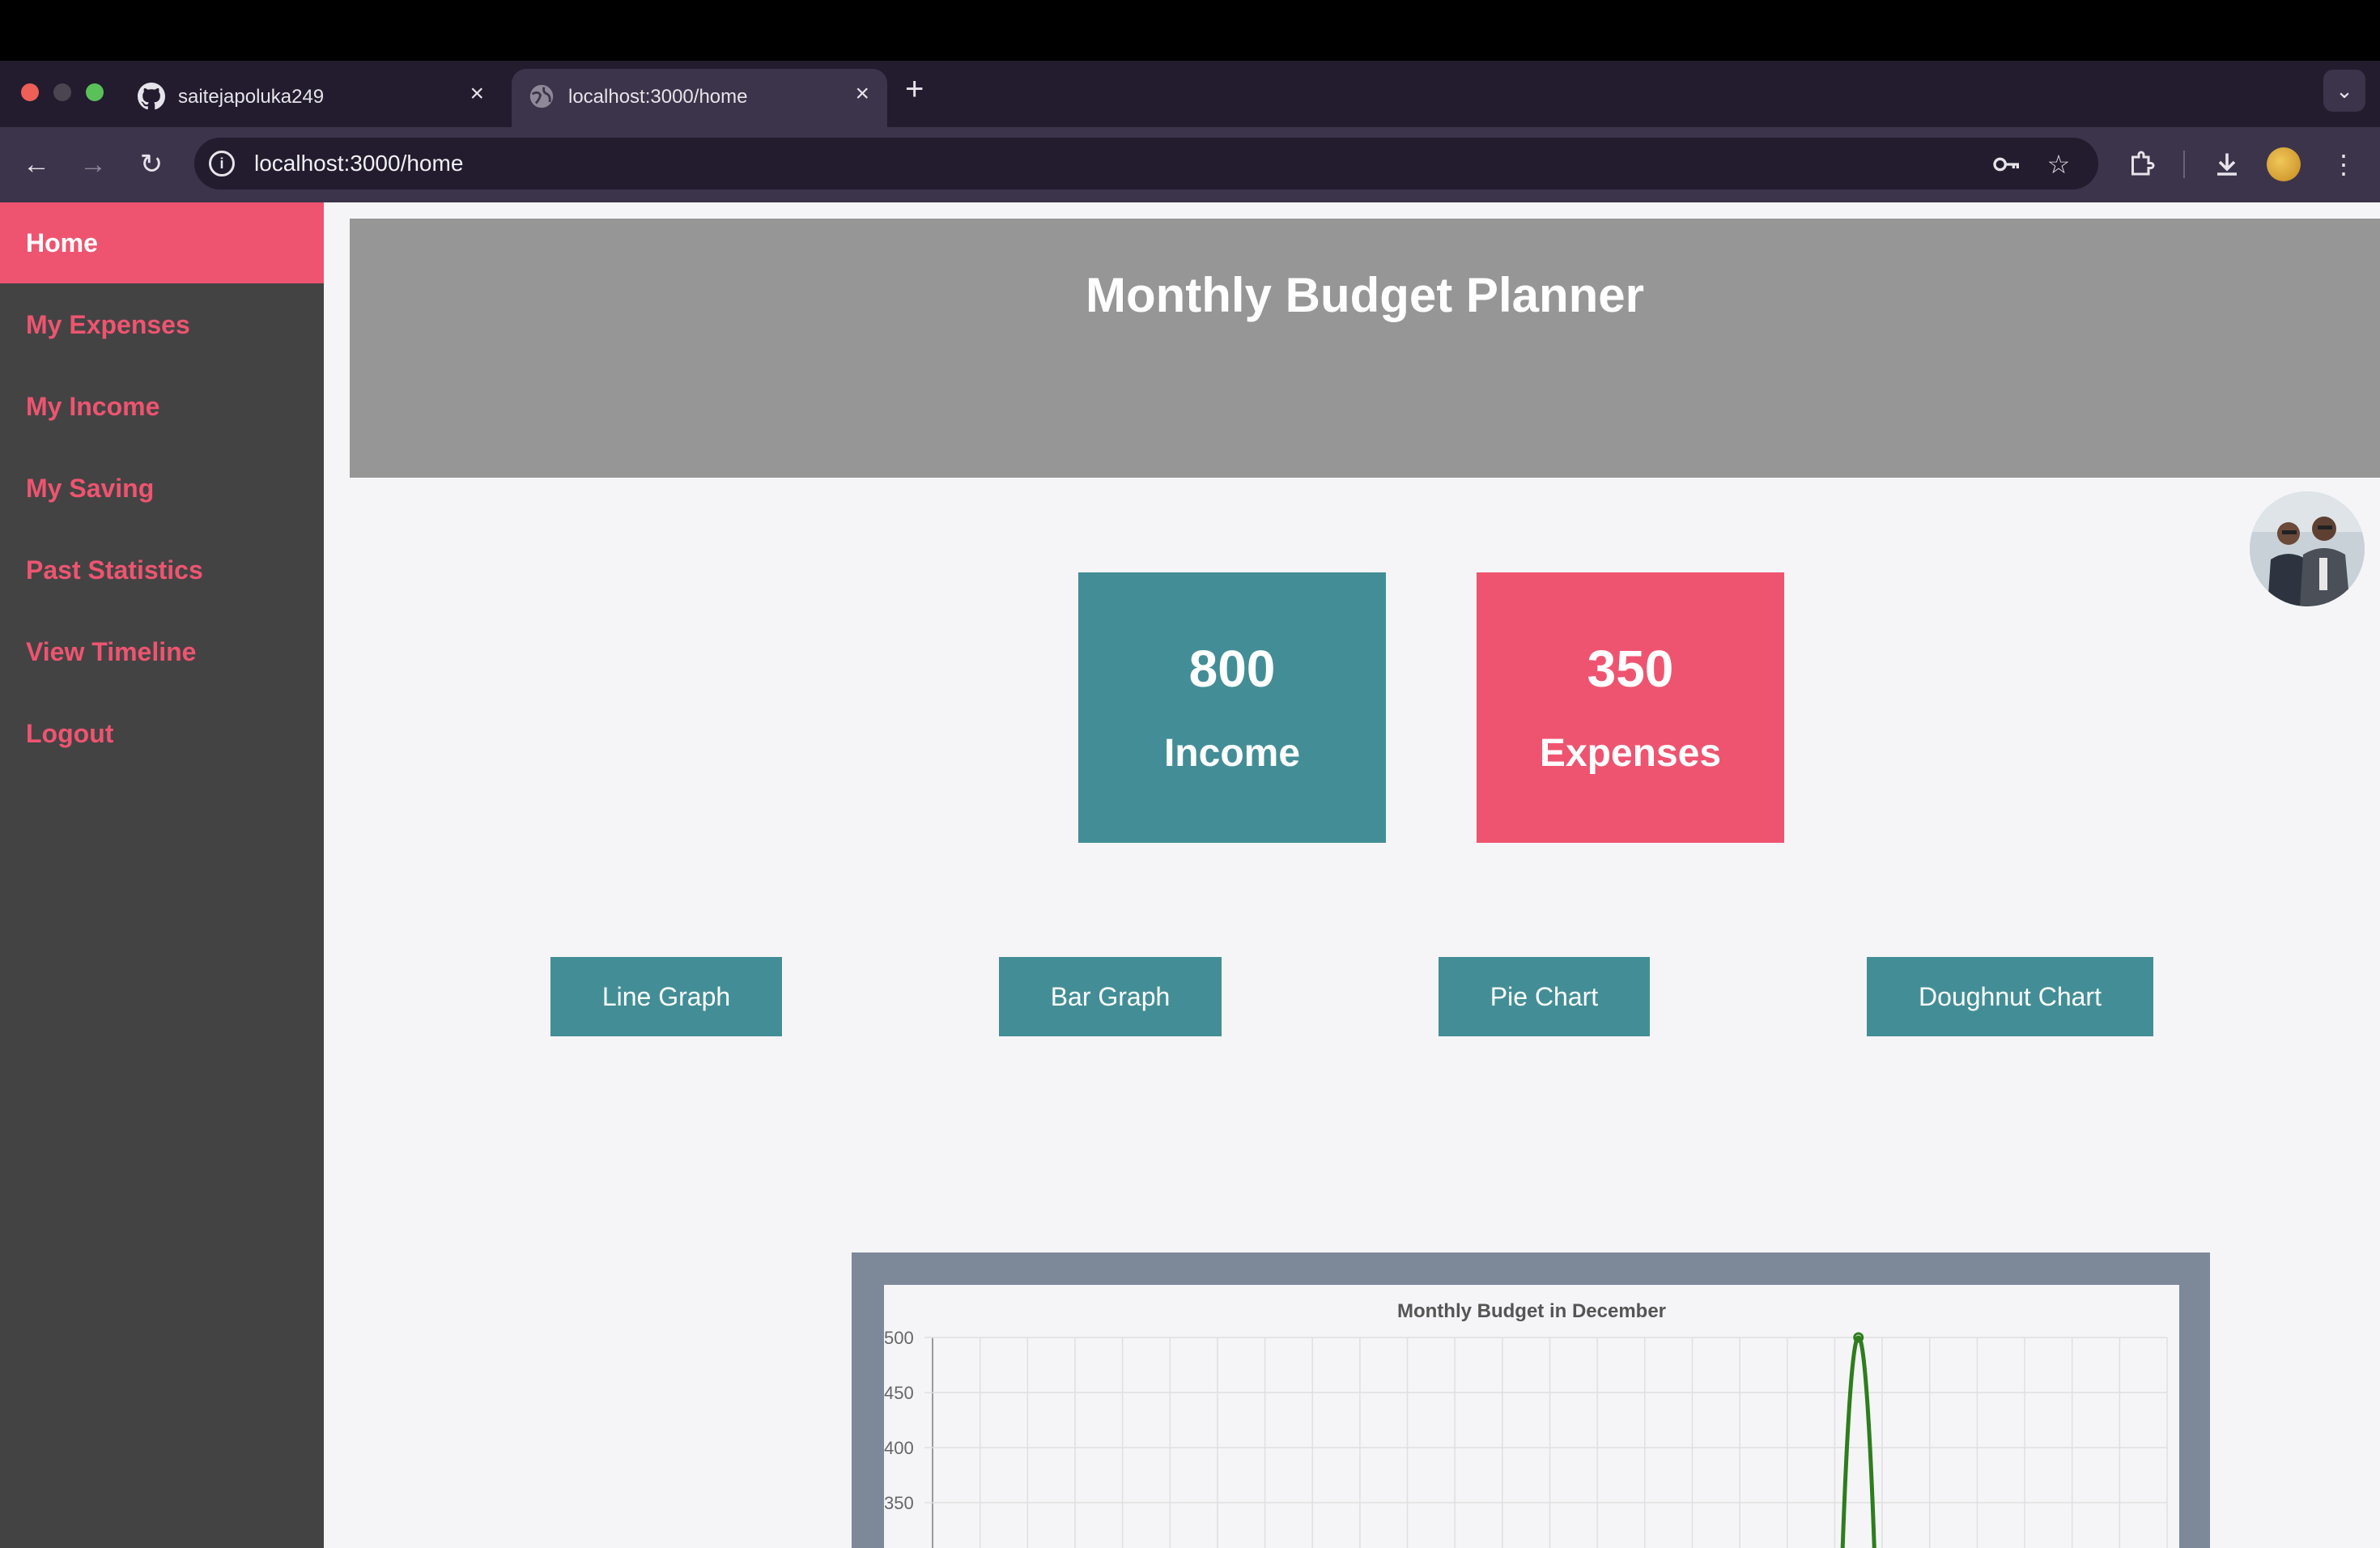  Describe the element at coordinates (62, 92) in the screenshot. I see `window-minimize-button` at that location.